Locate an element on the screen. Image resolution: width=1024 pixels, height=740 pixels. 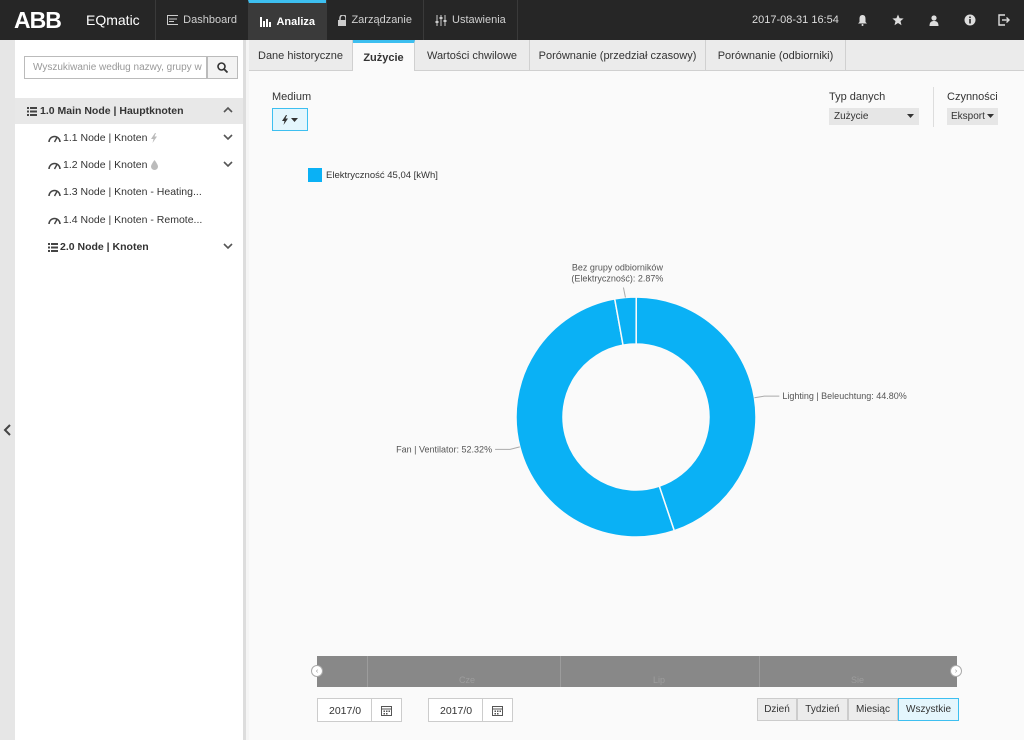
range-label: Wszystkie is located at coordinates (928, 709).